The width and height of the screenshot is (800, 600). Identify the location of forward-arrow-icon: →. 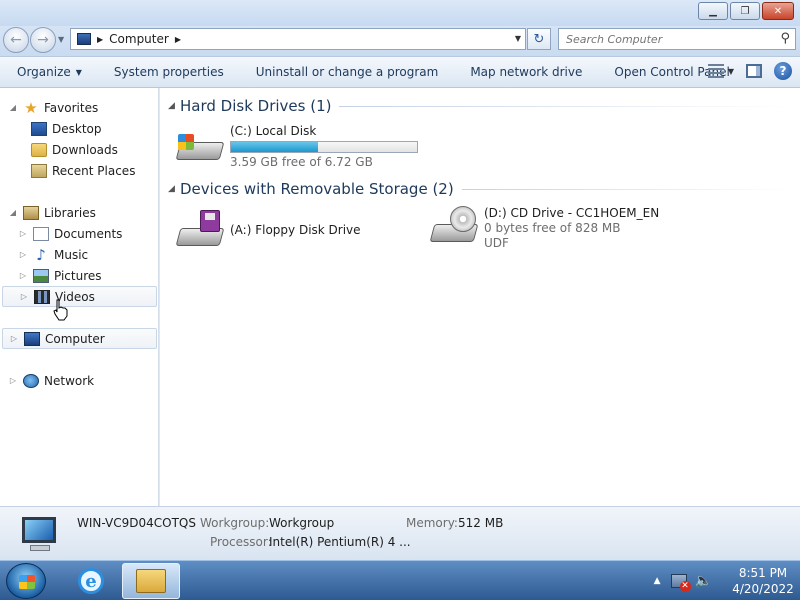
(43, 40).